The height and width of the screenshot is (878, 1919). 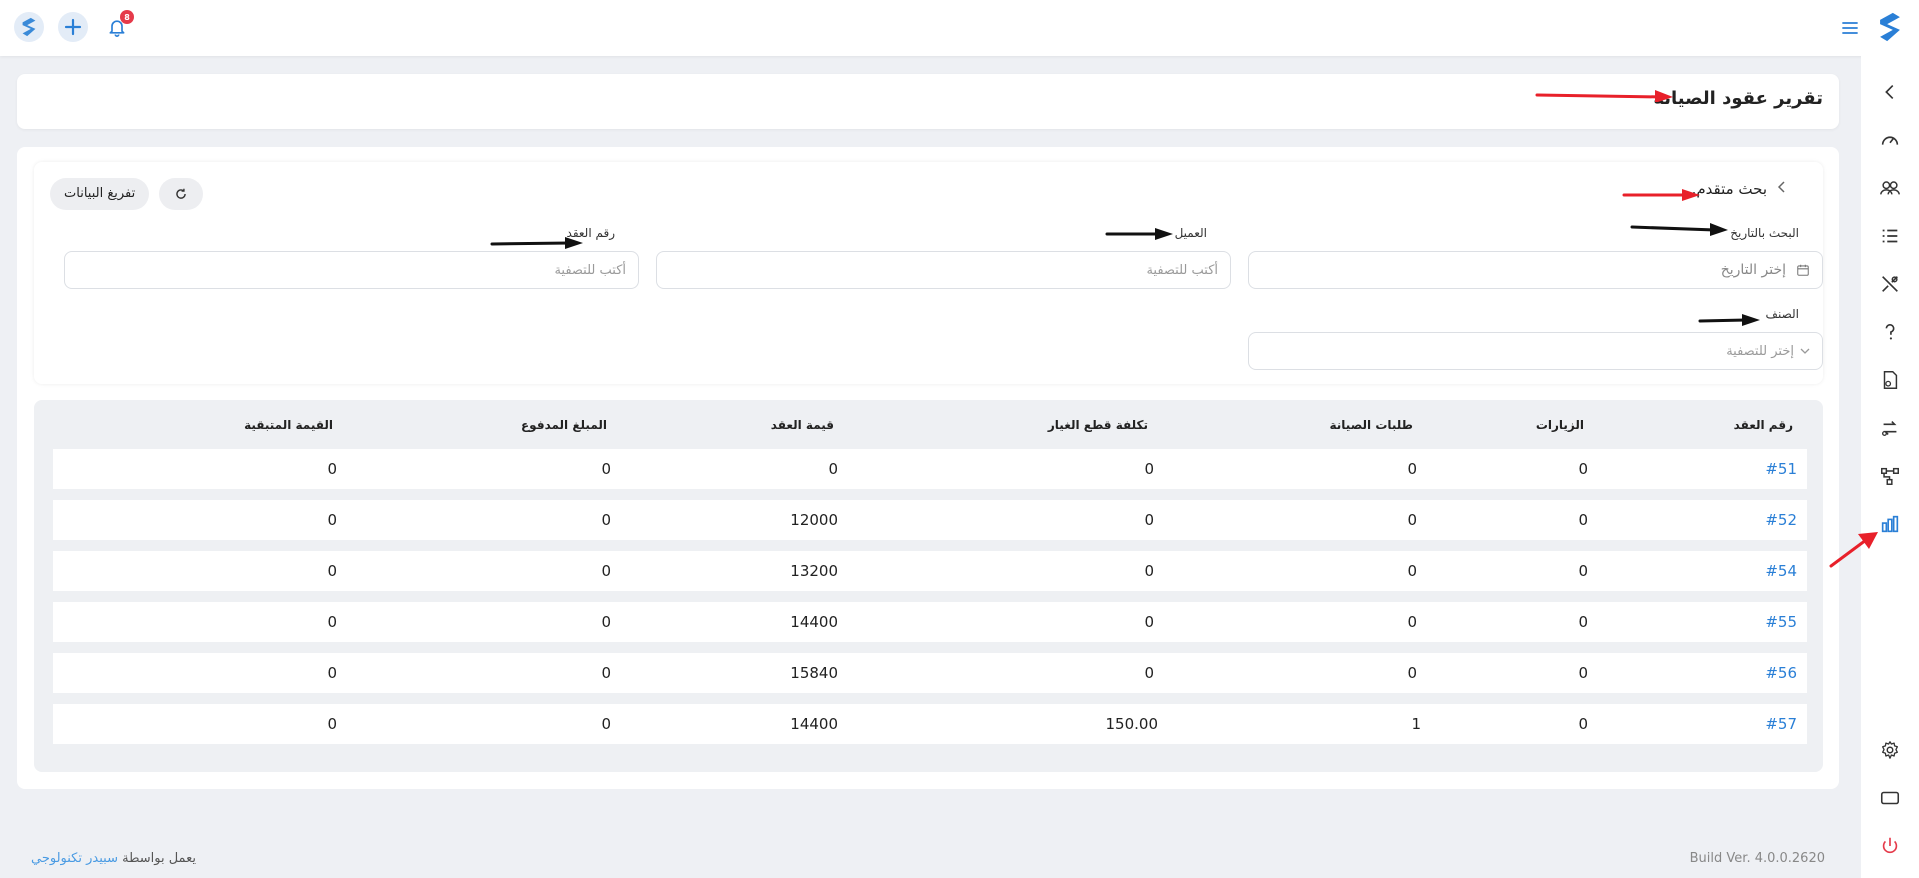 What do you see at coordinates (959, 28) in the screenshot?
I see `top-bar: 8` at bounding box center [959, 28].